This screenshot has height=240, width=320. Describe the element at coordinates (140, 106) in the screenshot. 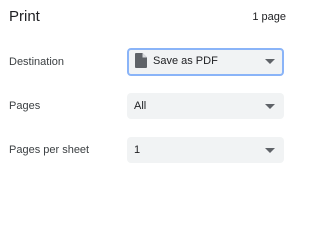

I see `pages-value: All` at that location.